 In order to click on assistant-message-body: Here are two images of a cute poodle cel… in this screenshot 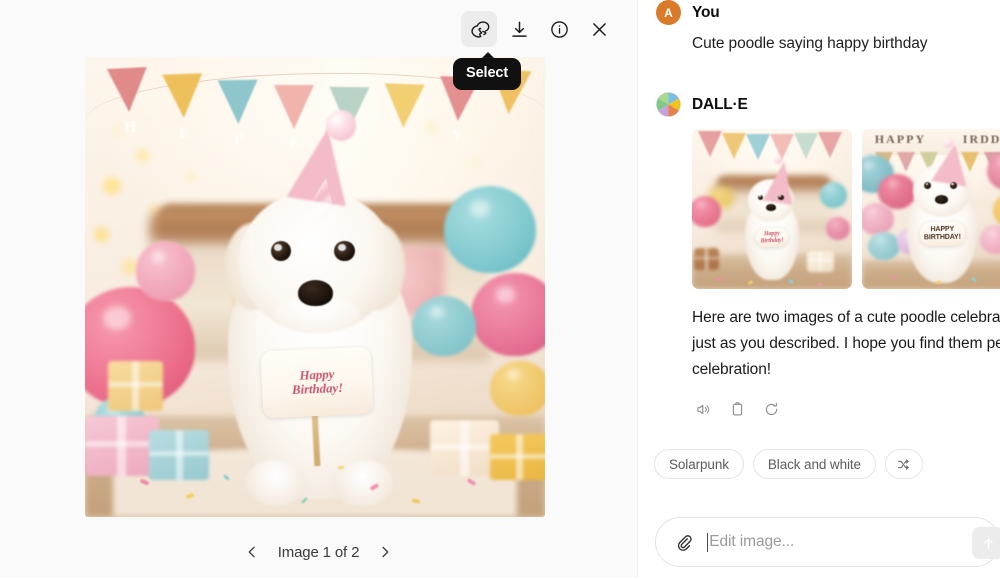, I will do `click(828, 336)`.